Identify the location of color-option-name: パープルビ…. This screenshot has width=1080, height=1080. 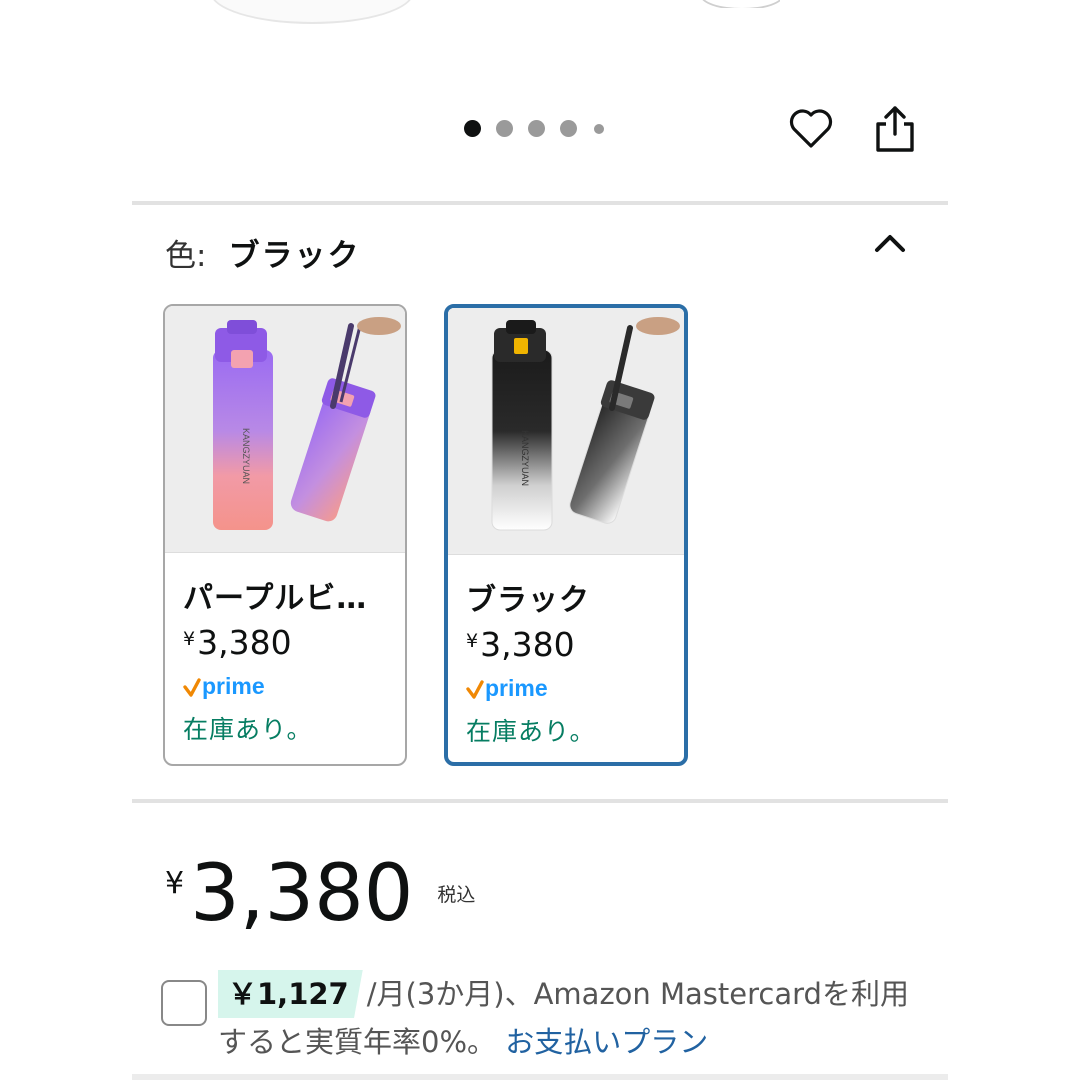
(275, 598).